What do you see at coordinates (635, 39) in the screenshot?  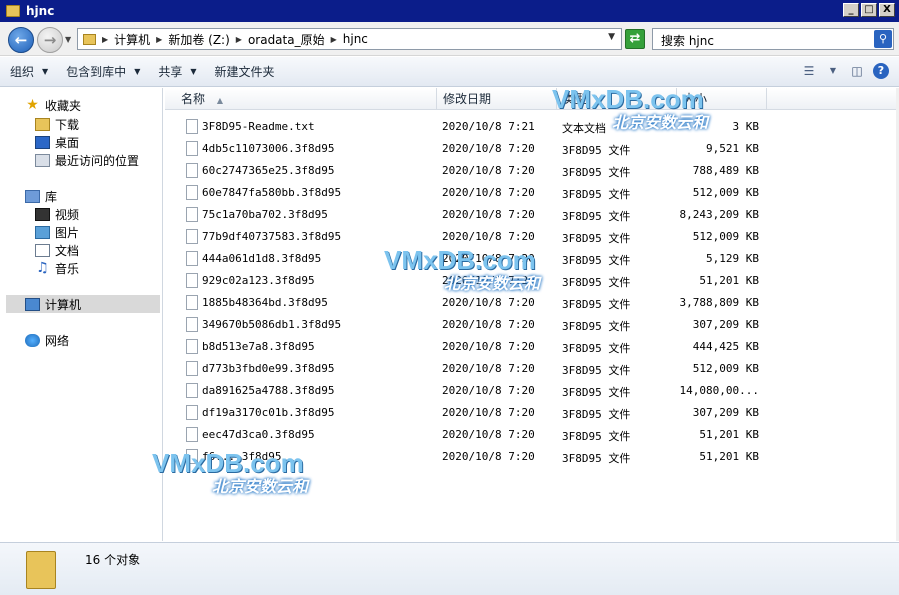 I see `refresh-button: ⇄` at bounding box center [635, 39].